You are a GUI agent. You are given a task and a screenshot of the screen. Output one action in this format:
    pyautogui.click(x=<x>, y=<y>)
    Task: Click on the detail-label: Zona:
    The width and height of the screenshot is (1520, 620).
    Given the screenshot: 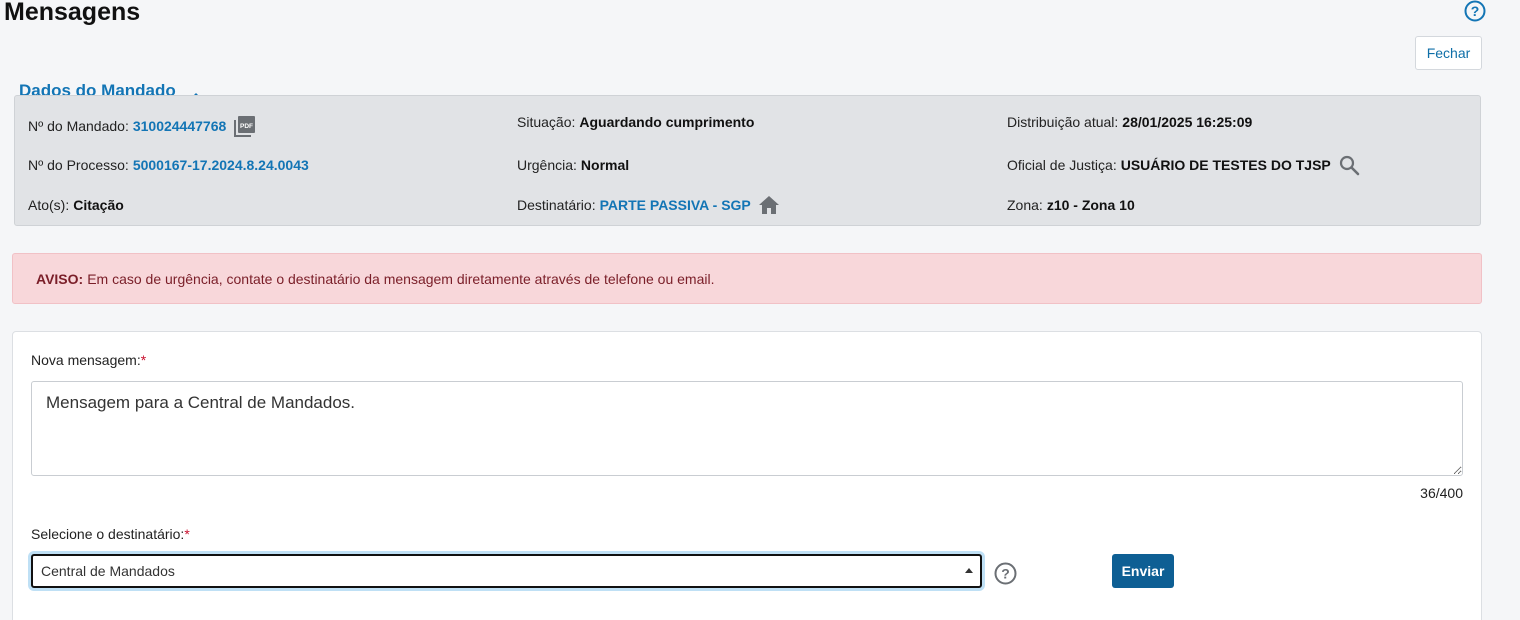 What is the action you would take?
    pyautogui.click(x=1025, y=205)
    